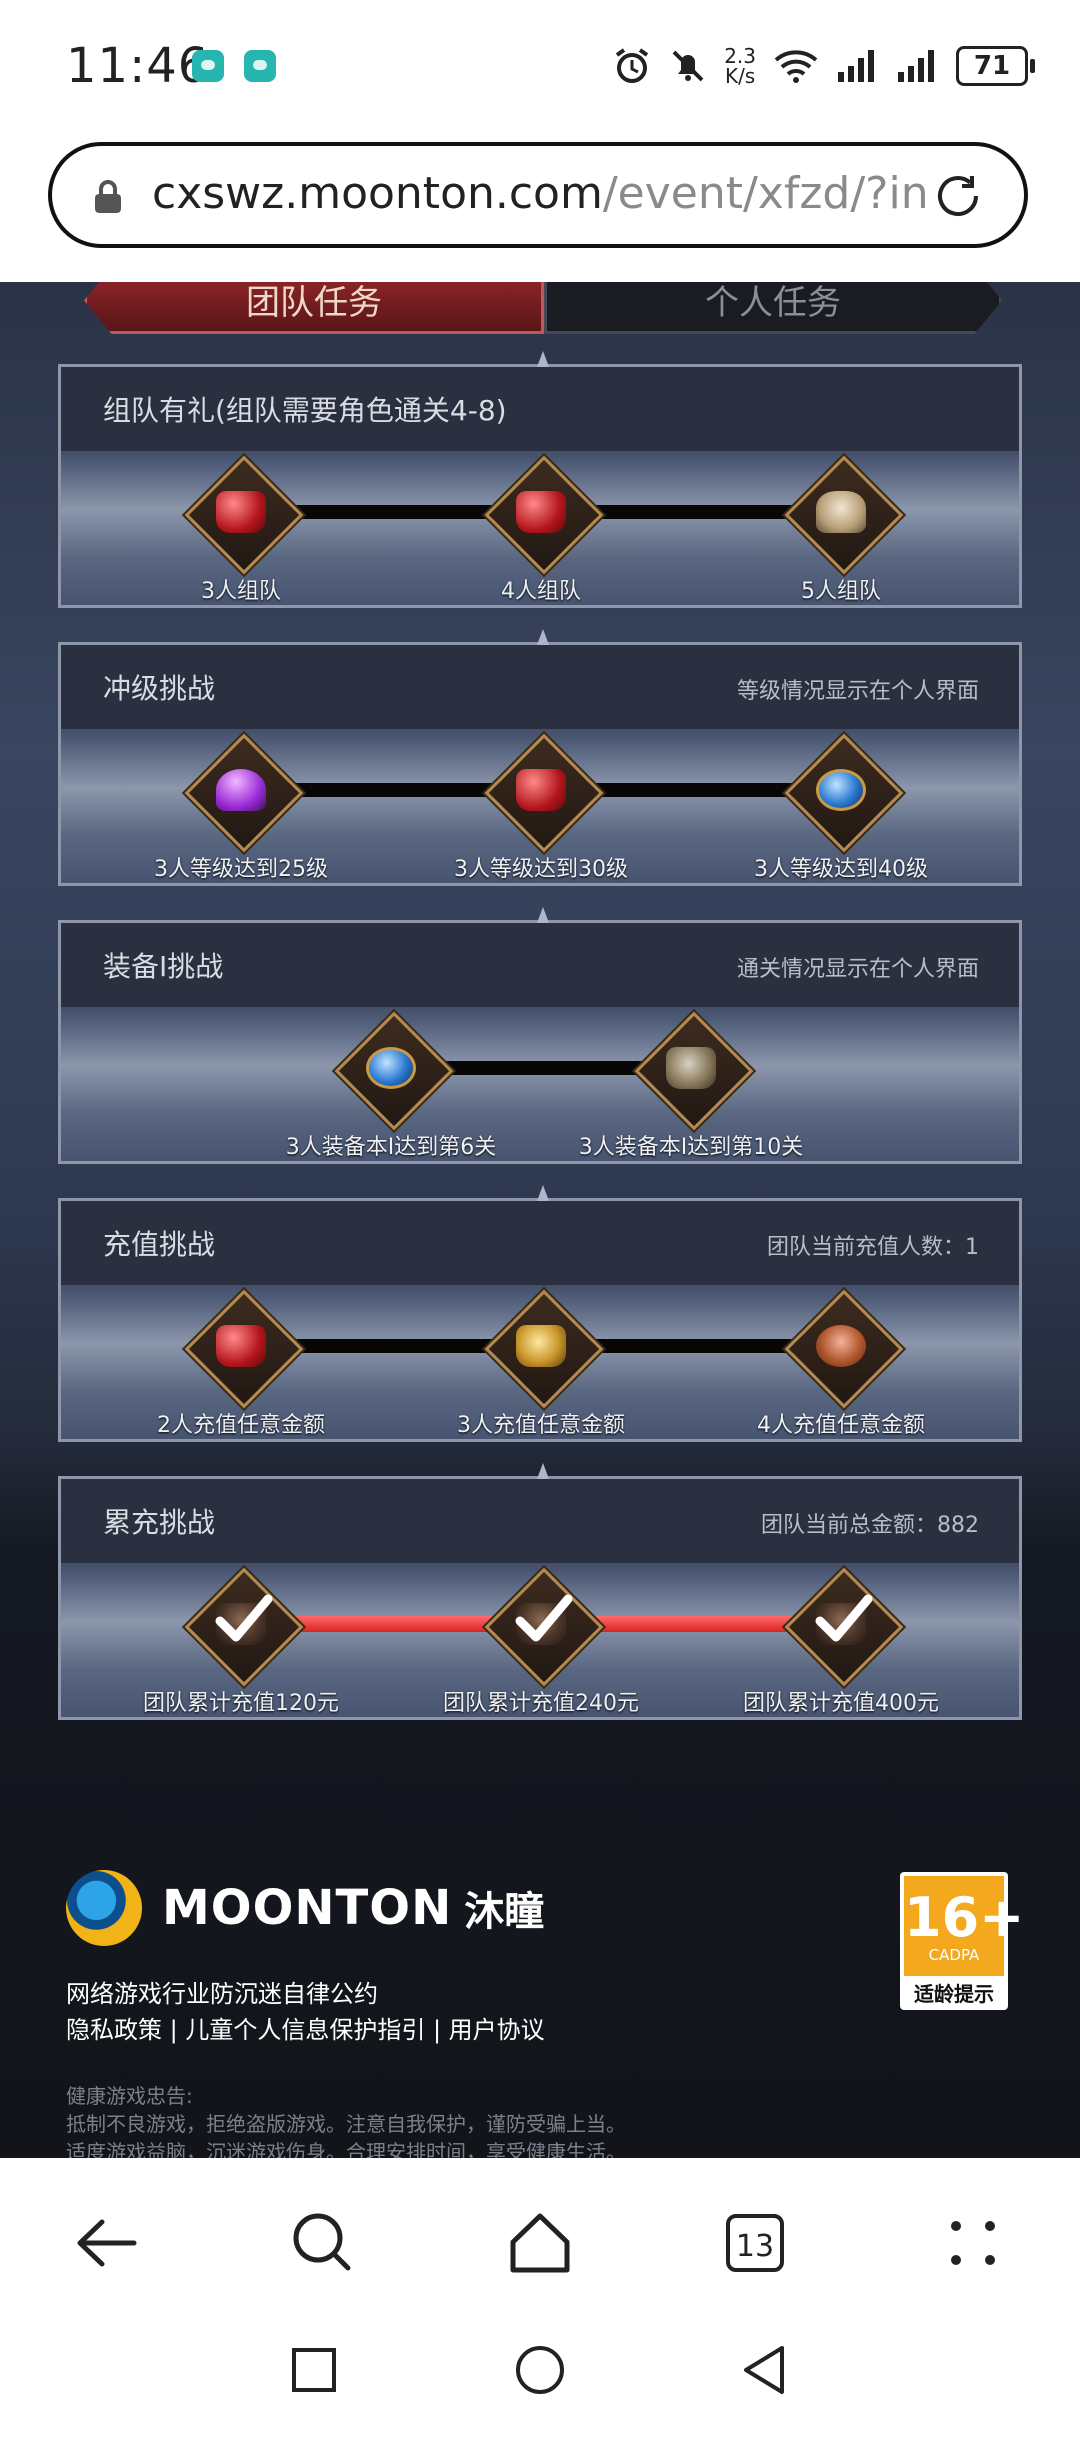  Describe the element at coordinates (841, 1703) in the screenshot. I see `reward-label: 团队累计充值400元` at that location.